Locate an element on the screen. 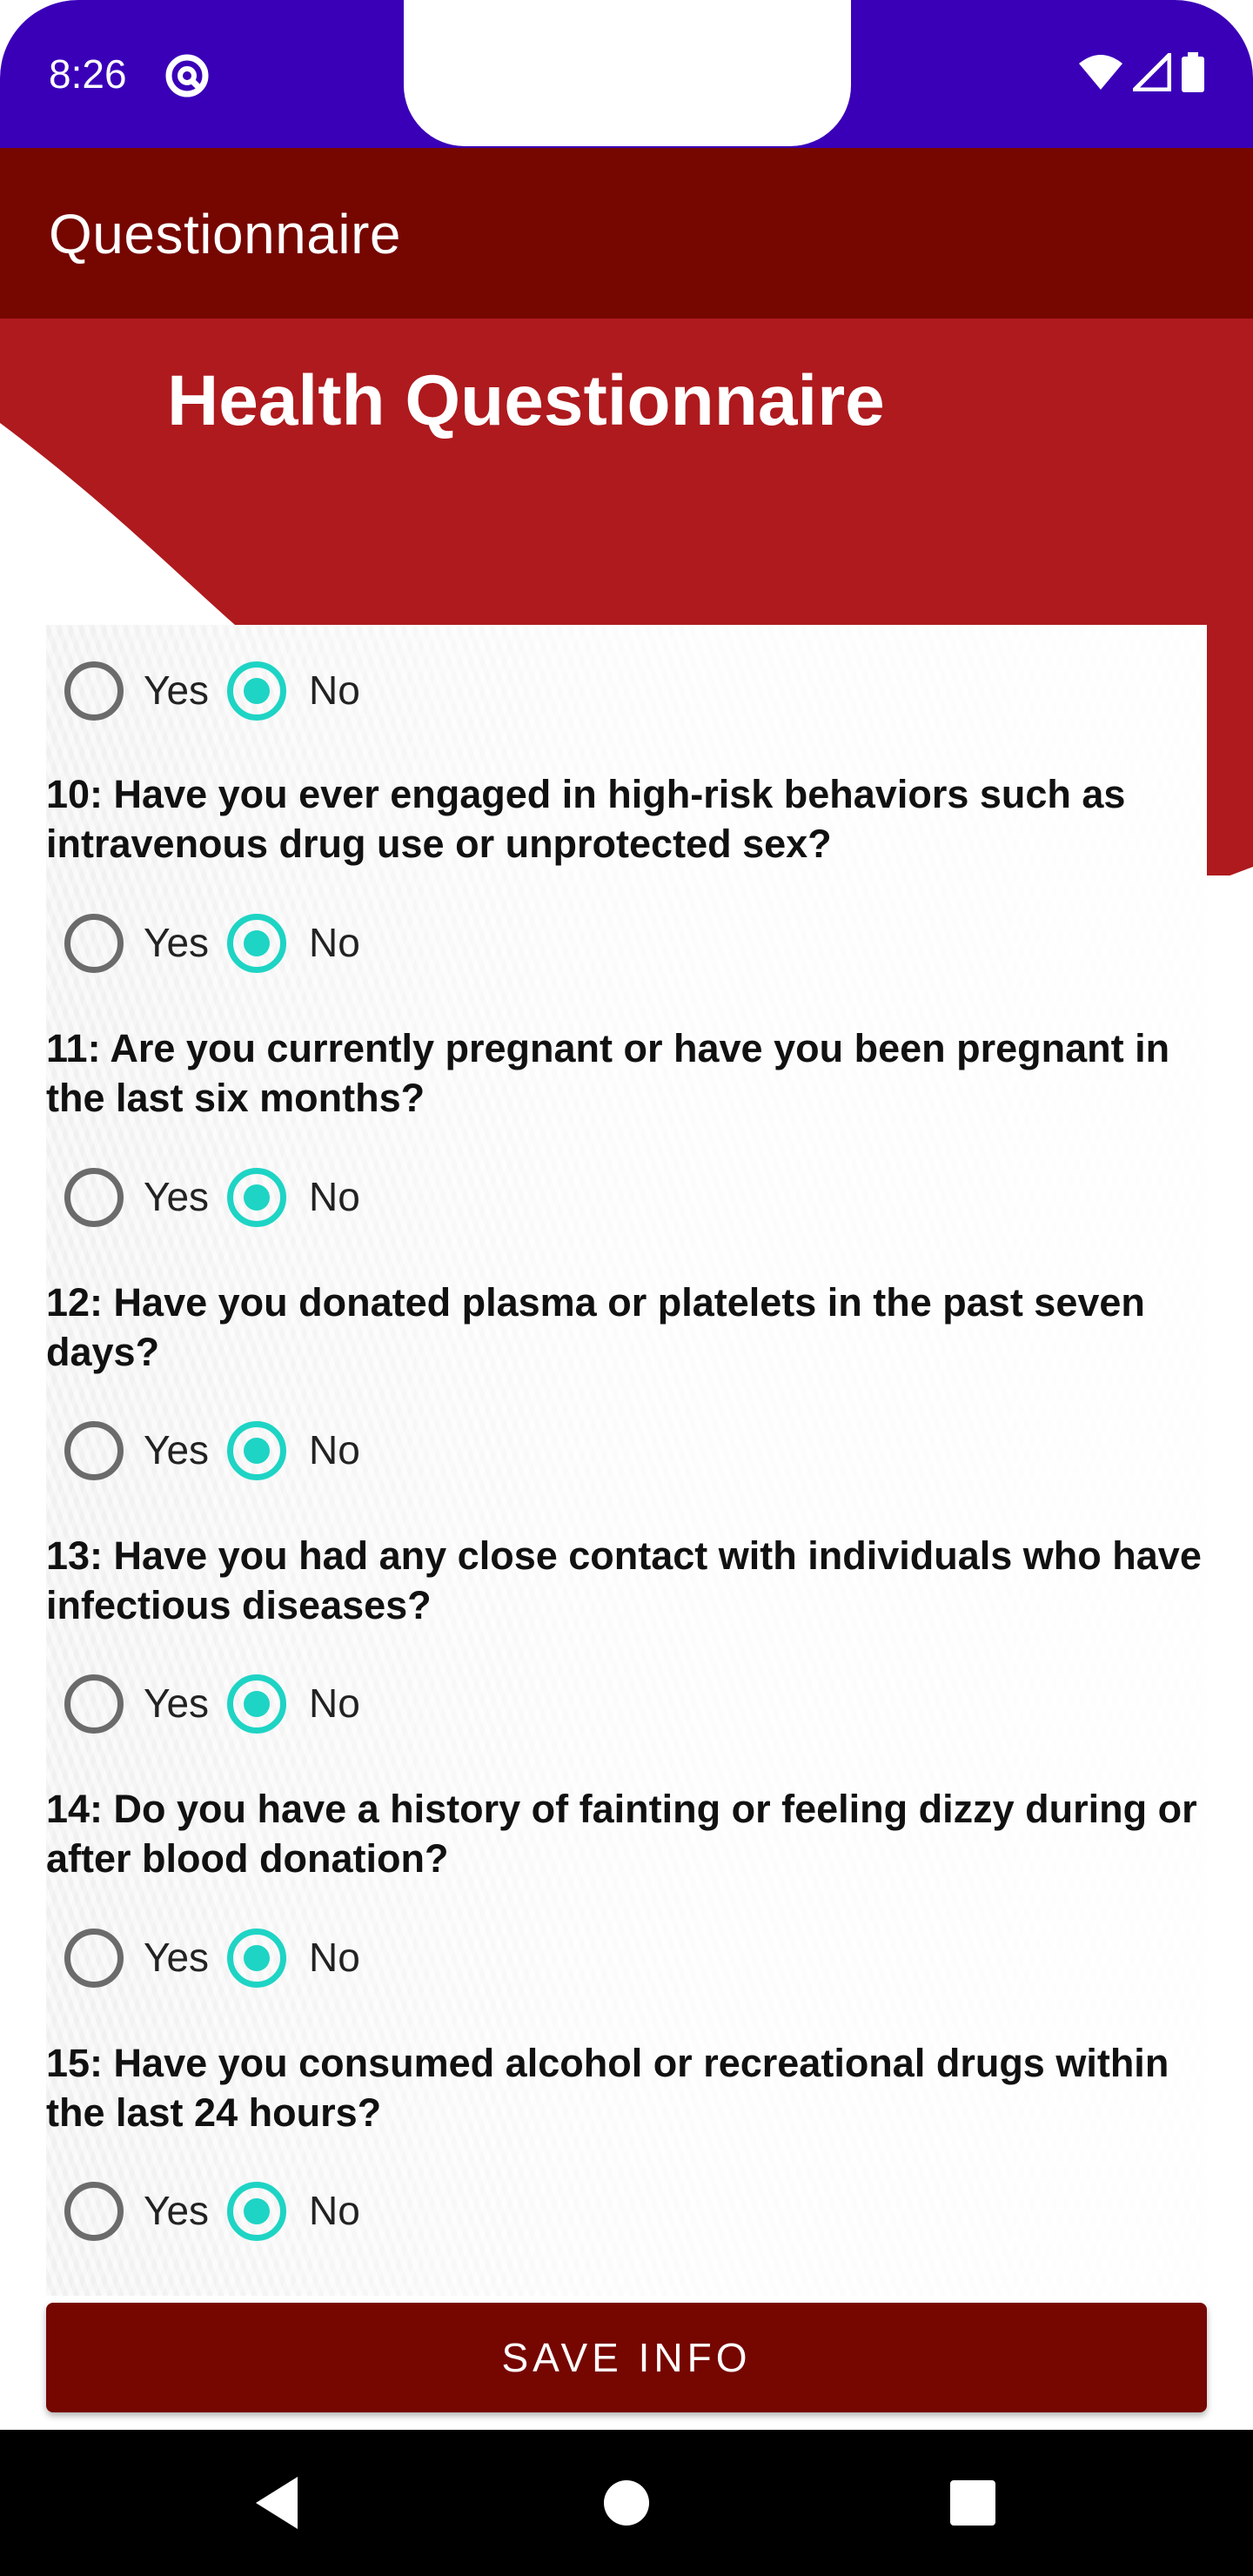  save-info-label: SAVE INFO is located at coordinates (626, 2357).